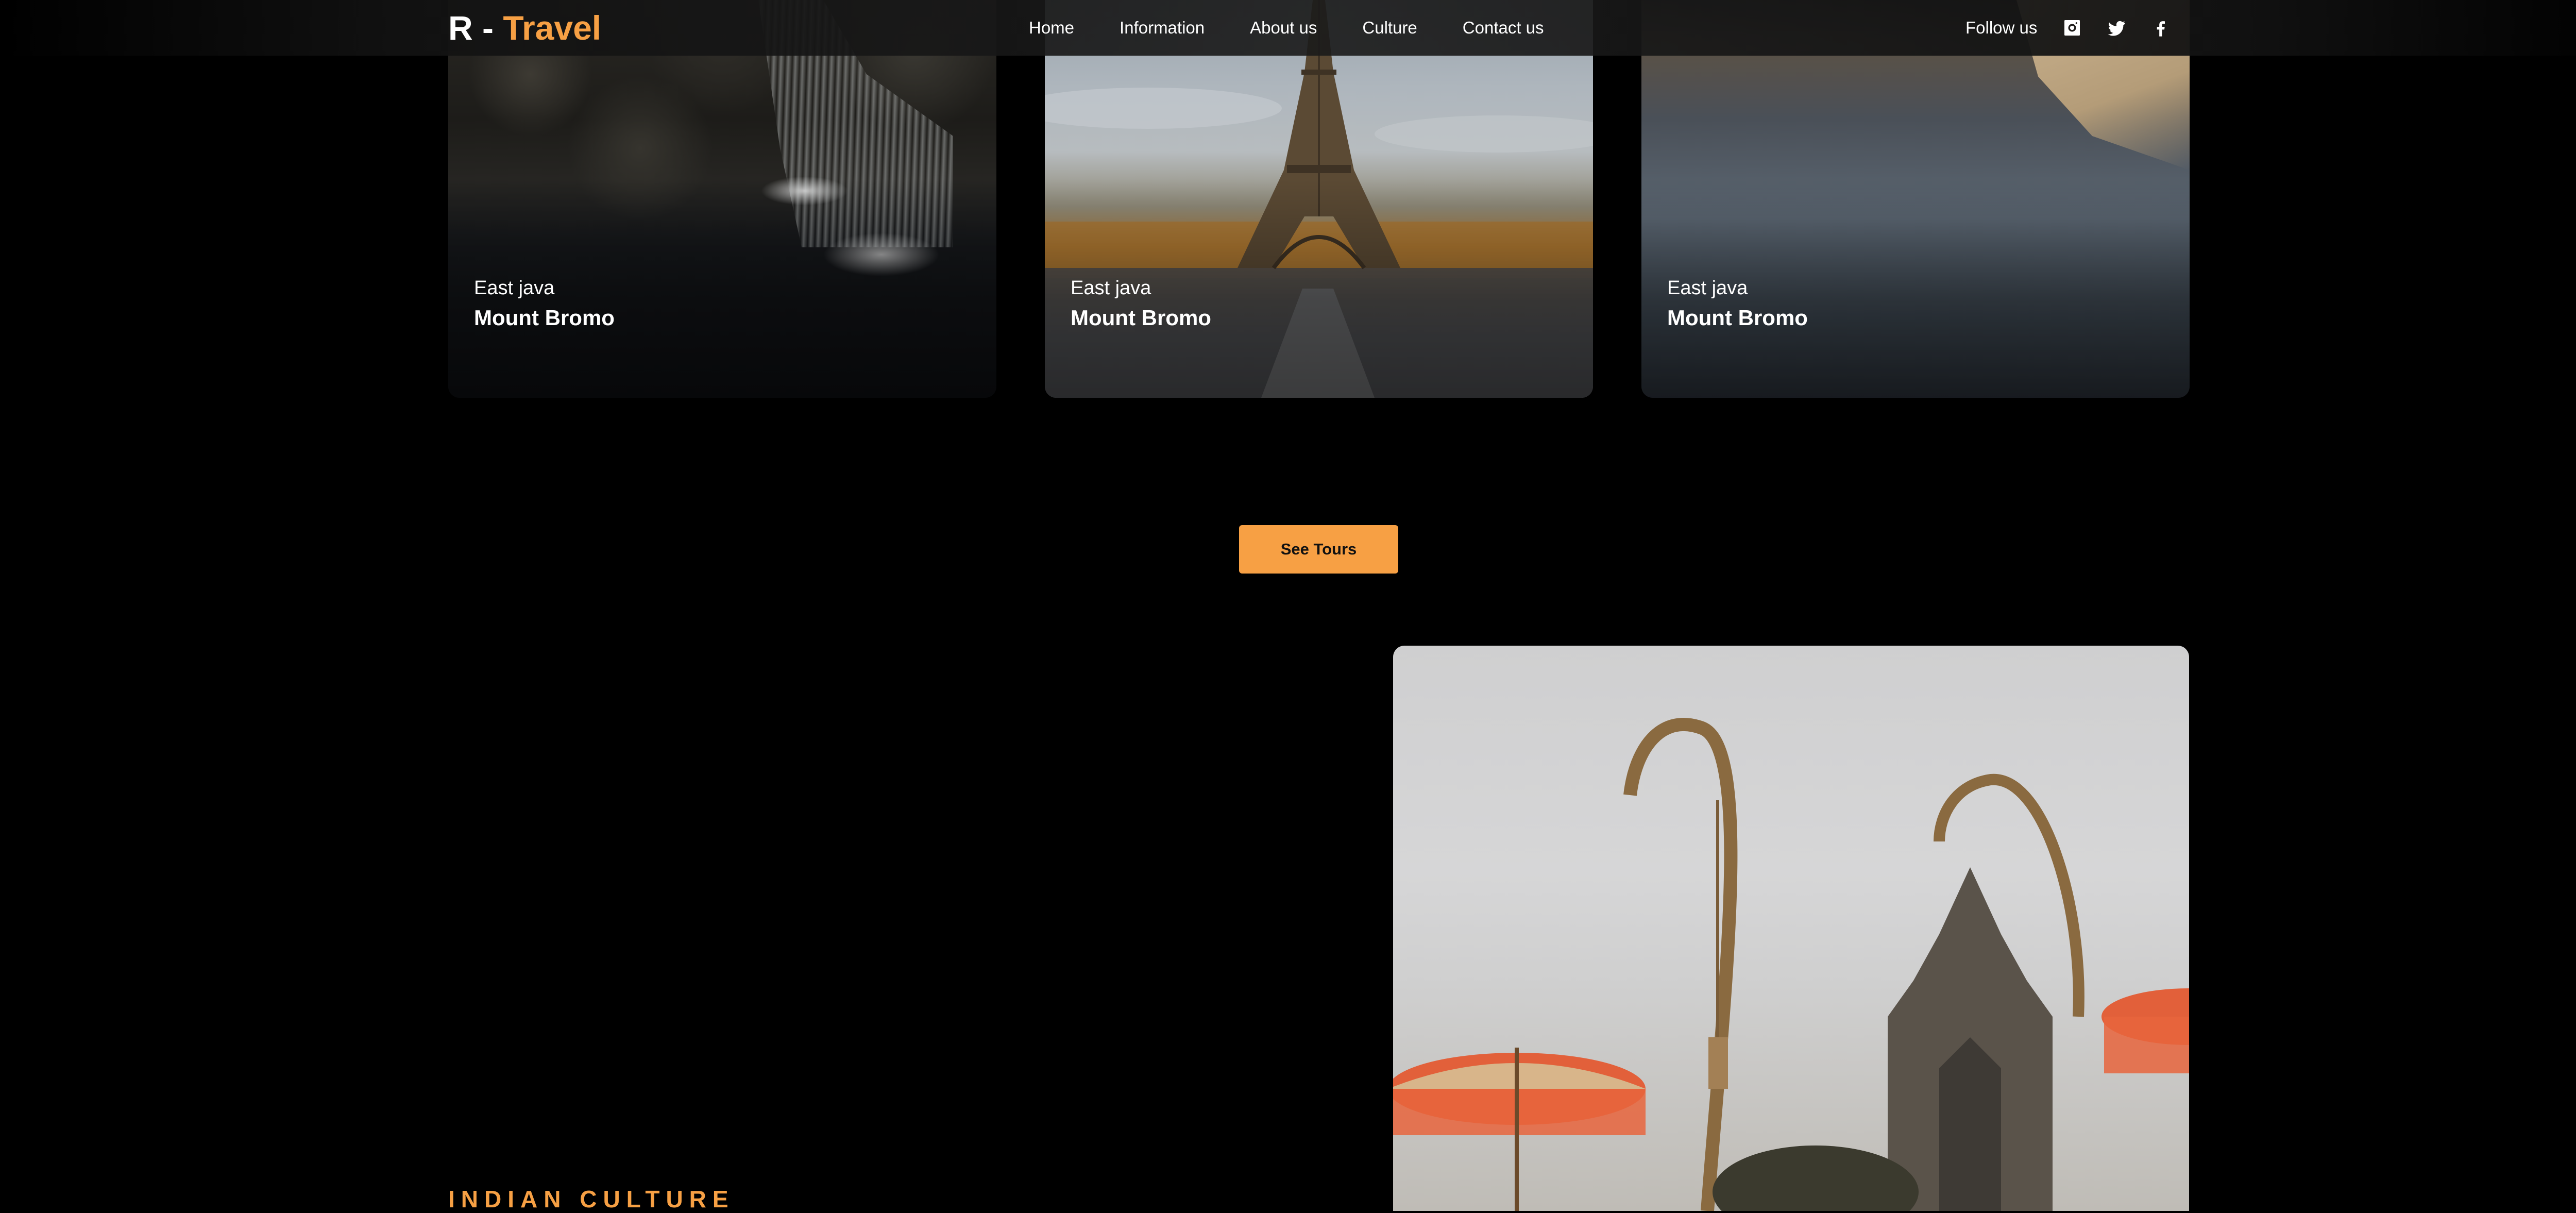  I want to click on nav-culture: Culture, so click(1389, 27).